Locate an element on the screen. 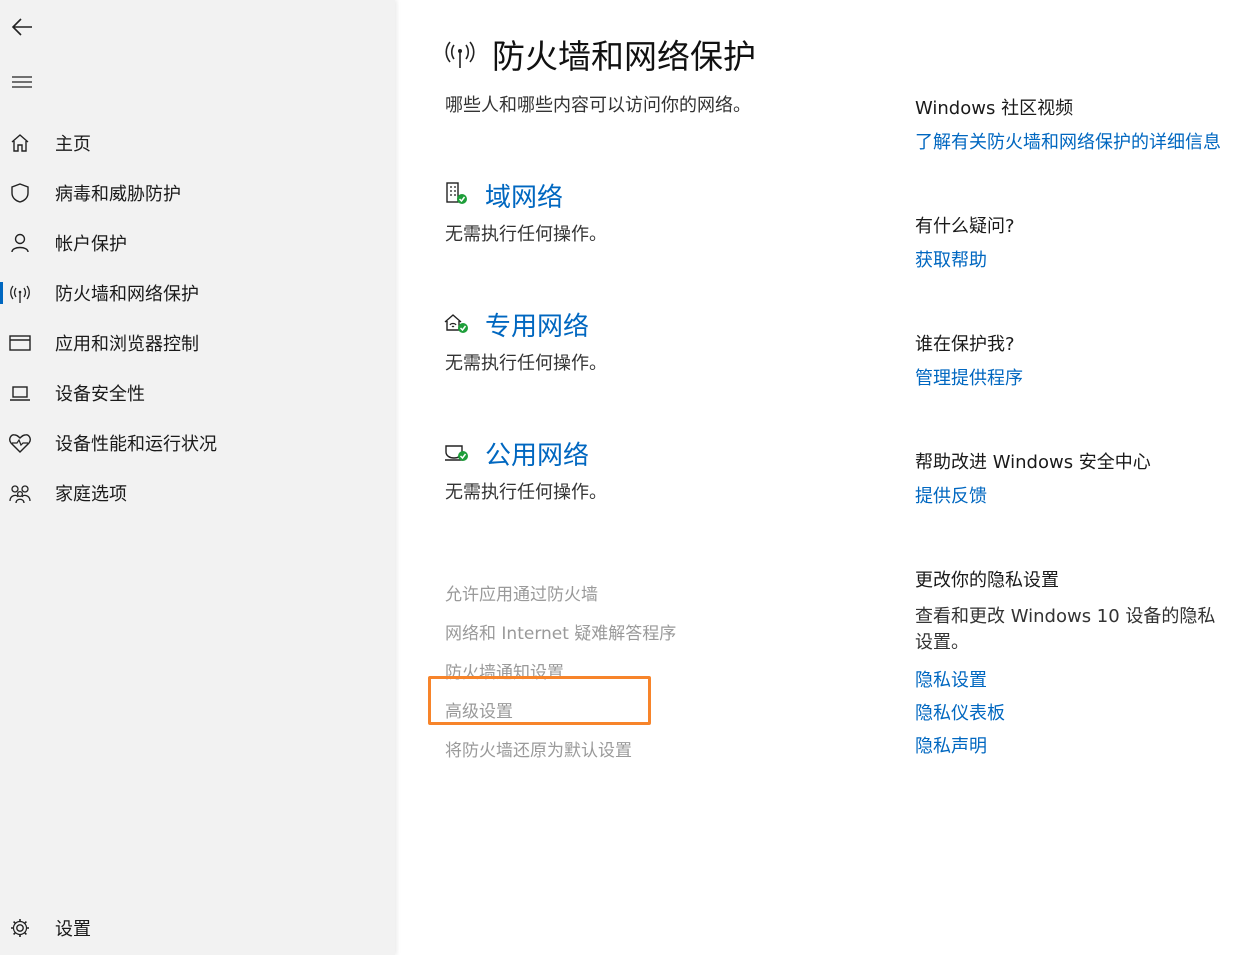 This screenshot has height=955, width=1246. back-arrow-icon is located at coordinates (21, 27).